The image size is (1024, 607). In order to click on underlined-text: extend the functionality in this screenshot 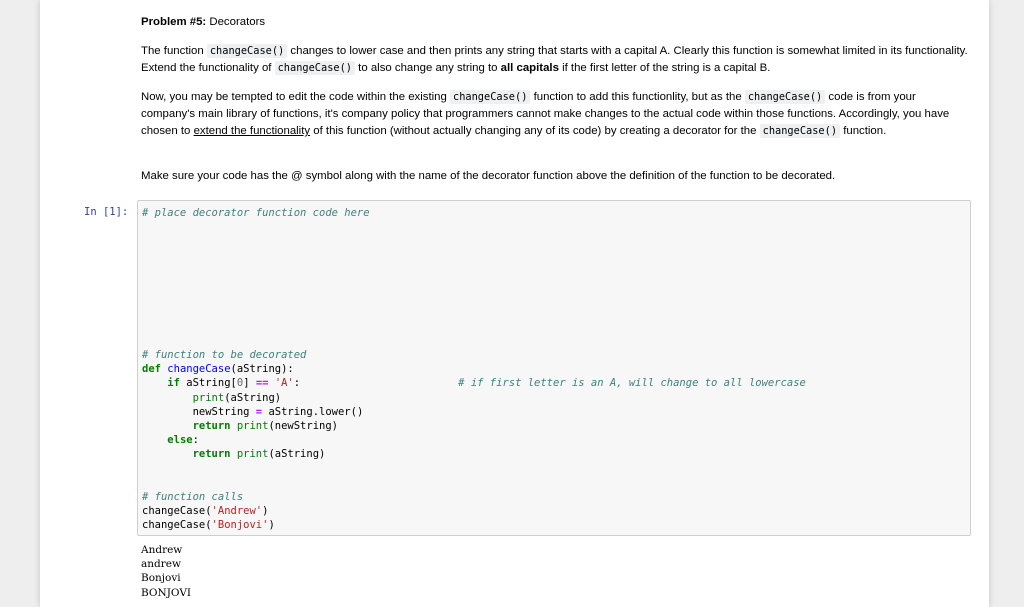, I will do `click(252, 131)`.